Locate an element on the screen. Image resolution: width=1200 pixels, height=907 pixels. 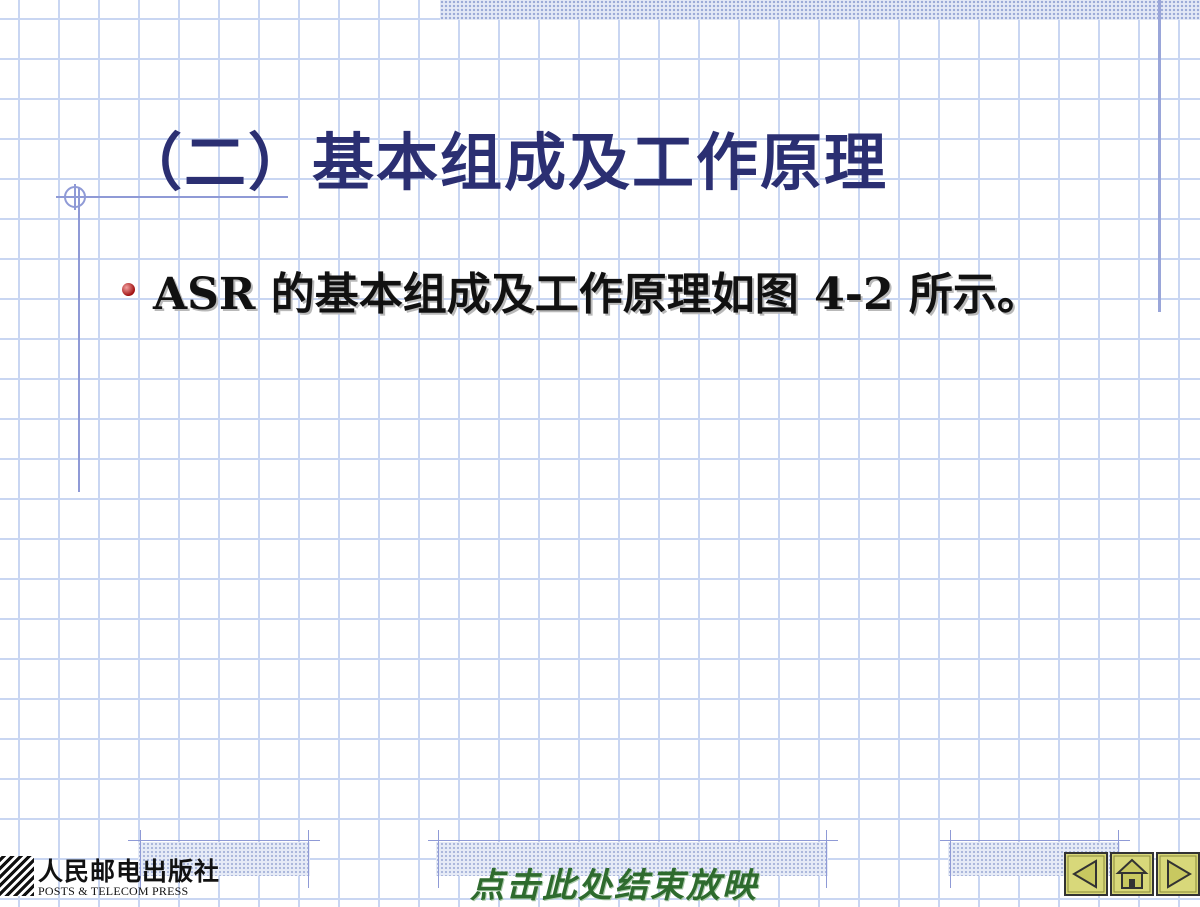
publisher-logo: 人民邮电出版社 POSTS & TELECOM PRESS is located at coordinates (109, 876).